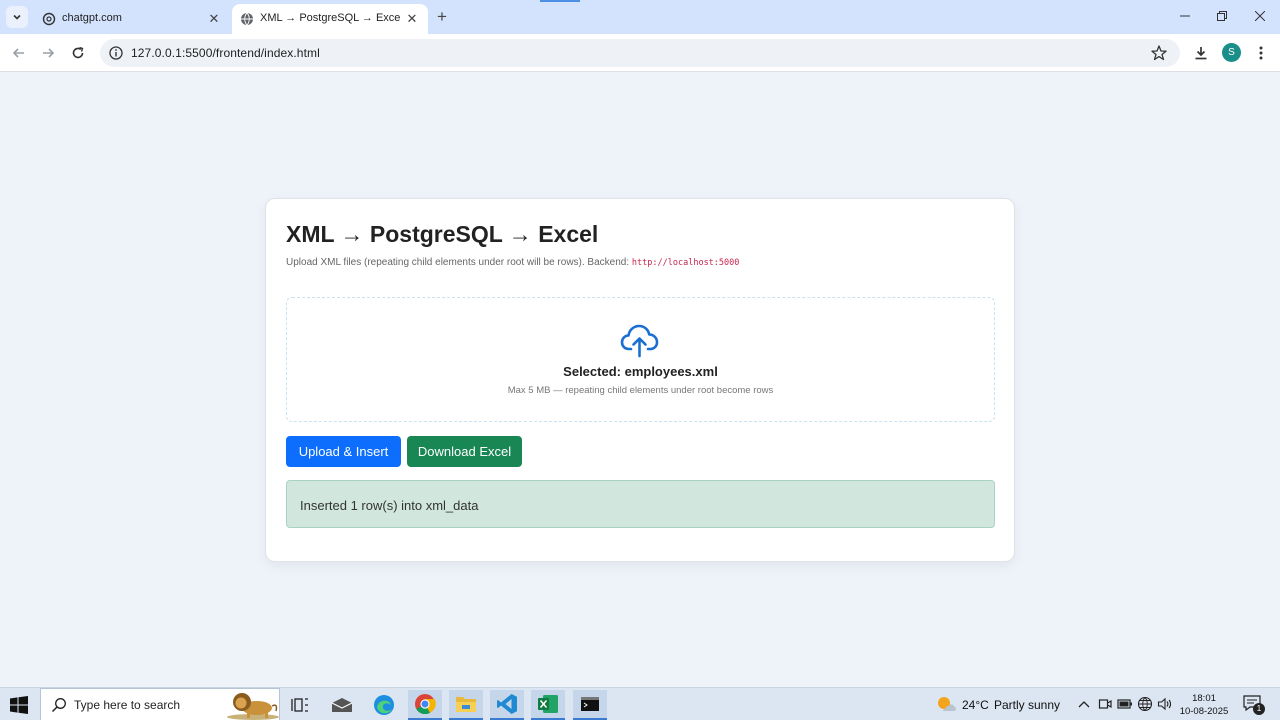 The width and height of the screenshot is (1280, 720). I want to click on weather-description: Partly sunny, so click(1027, 705).